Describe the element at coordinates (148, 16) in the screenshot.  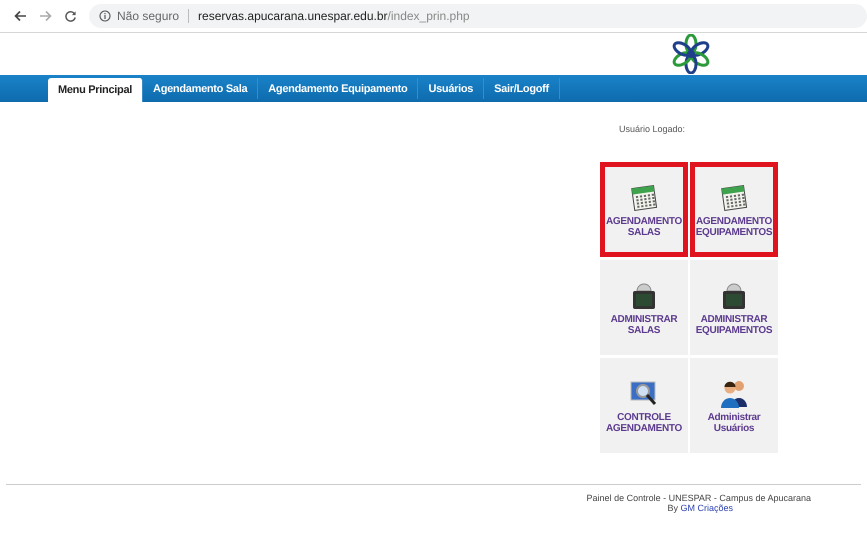
I see `security-label: Não seguro` at that location.